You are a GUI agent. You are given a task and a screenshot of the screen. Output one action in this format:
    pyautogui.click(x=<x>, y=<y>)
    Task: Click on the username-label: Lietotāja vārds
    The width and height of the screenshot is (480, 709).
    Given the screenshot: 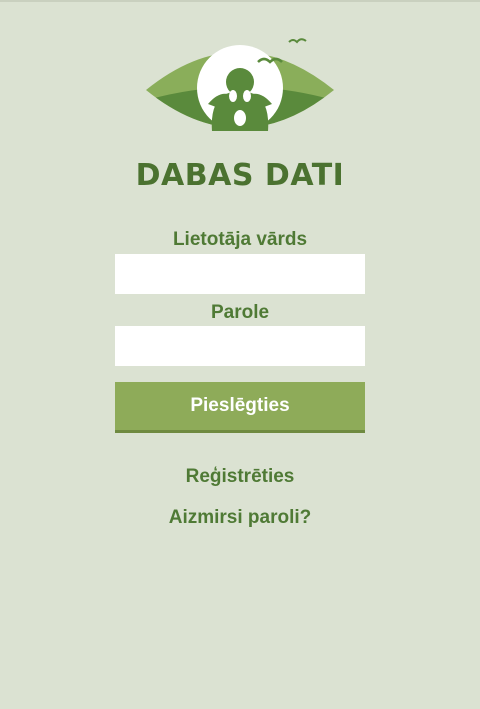 What is the action you would take?
    pyautogui.click(x=240, y=239)
    